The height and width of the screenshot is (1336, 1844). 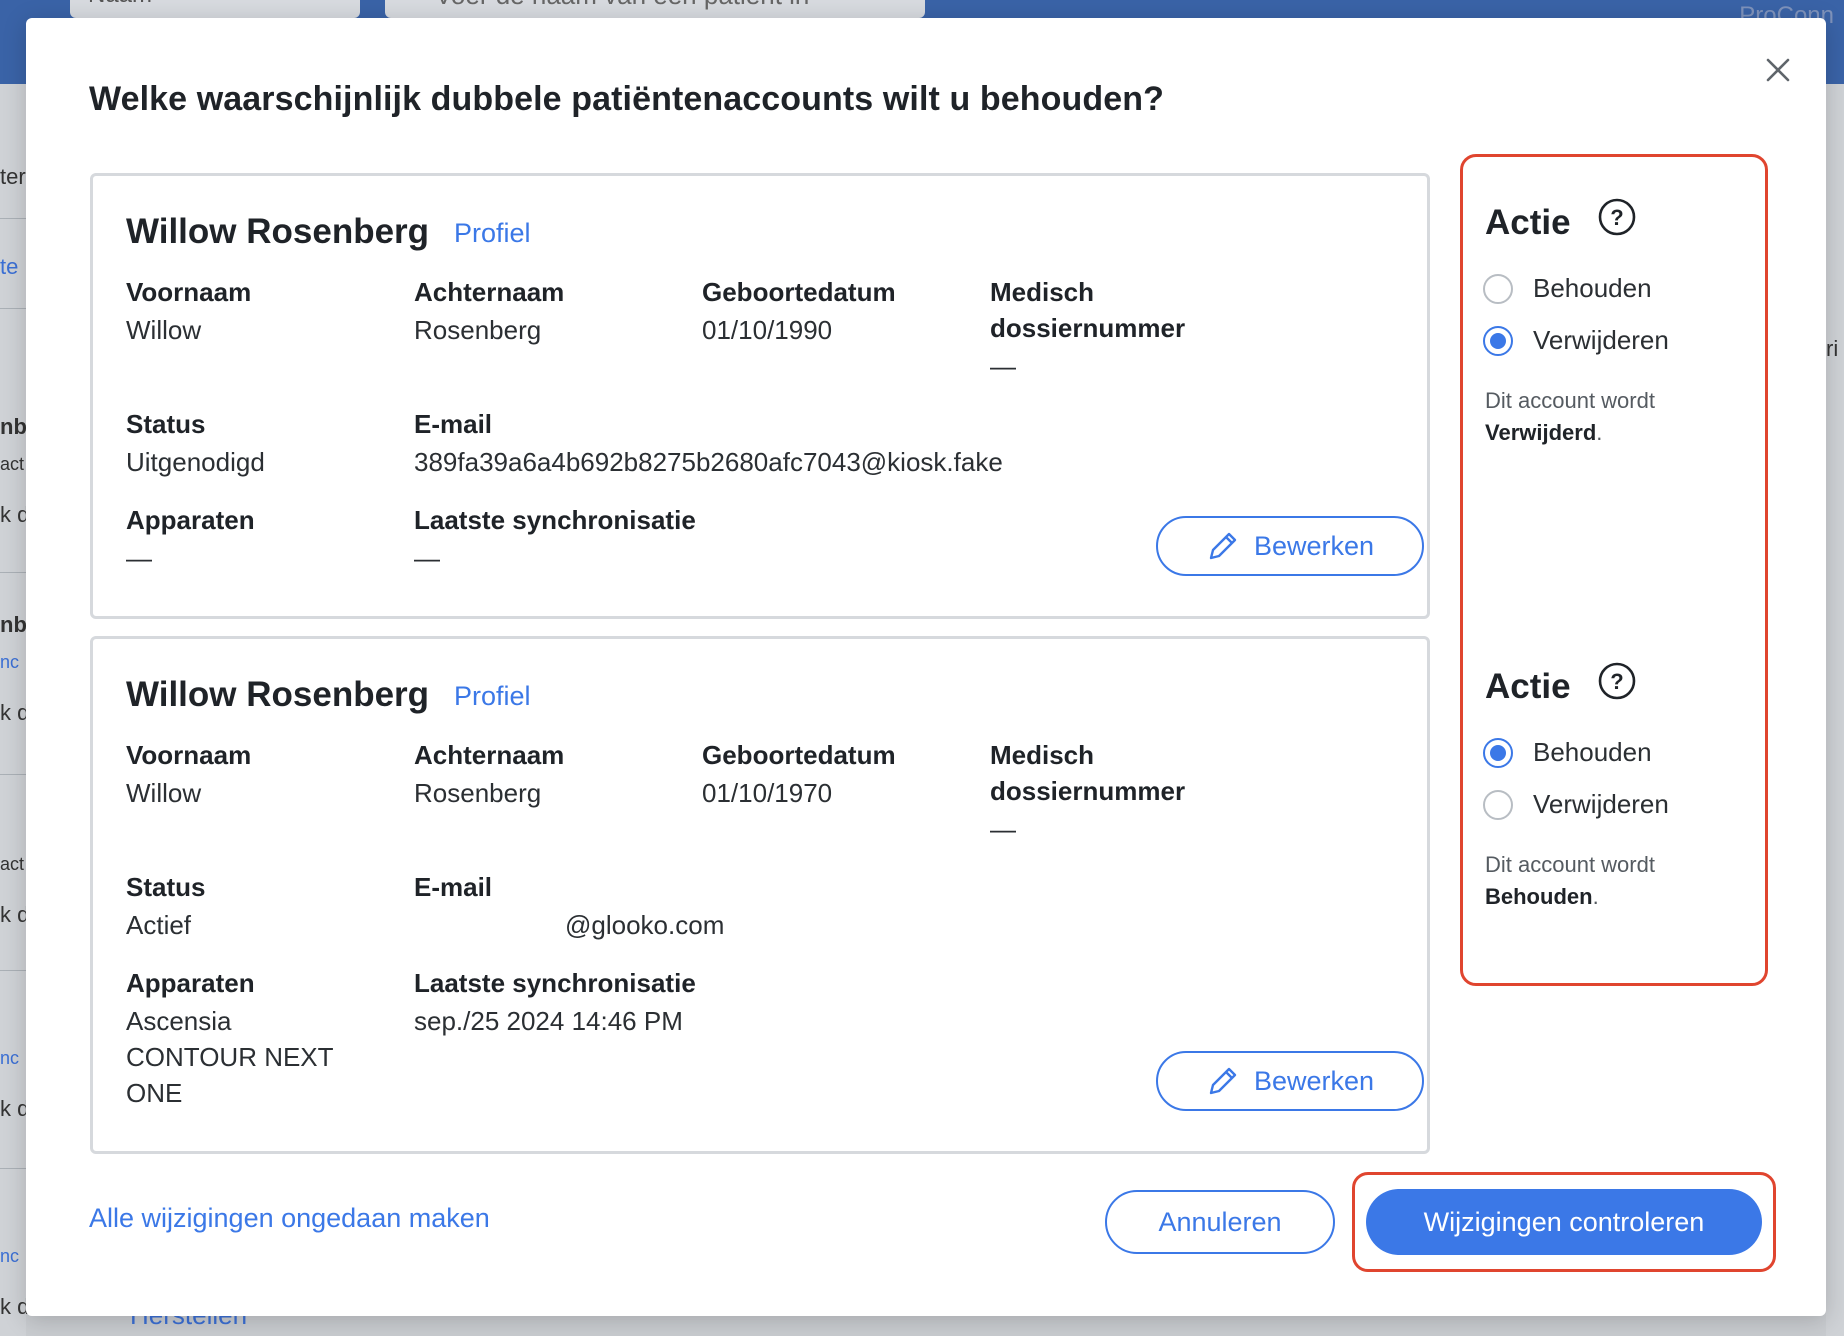 What do you see at coordinates (1539, 896) in the screenshot?
I see `action-note-result: Behouden` at bounding box center [1539, 896].